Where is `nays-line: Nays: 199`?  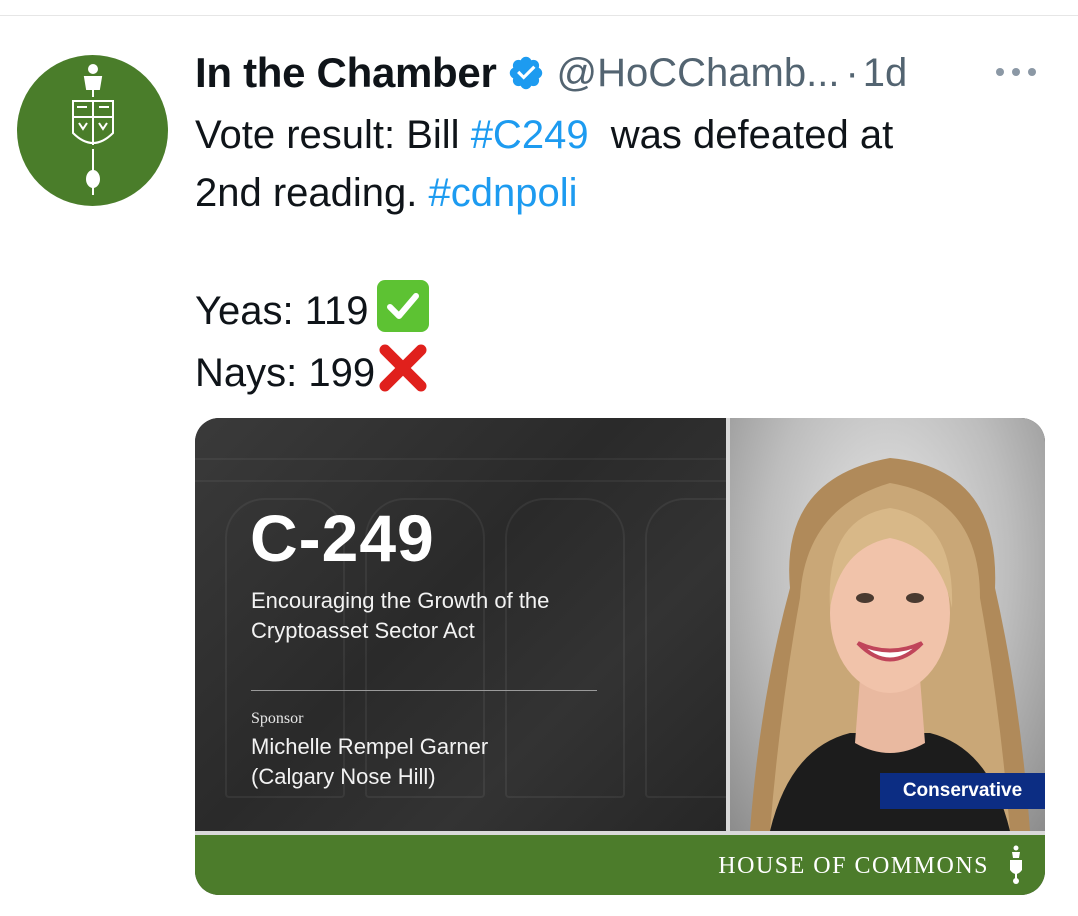 nays-line: Nays: 199 is located at coordinates (625, 371).